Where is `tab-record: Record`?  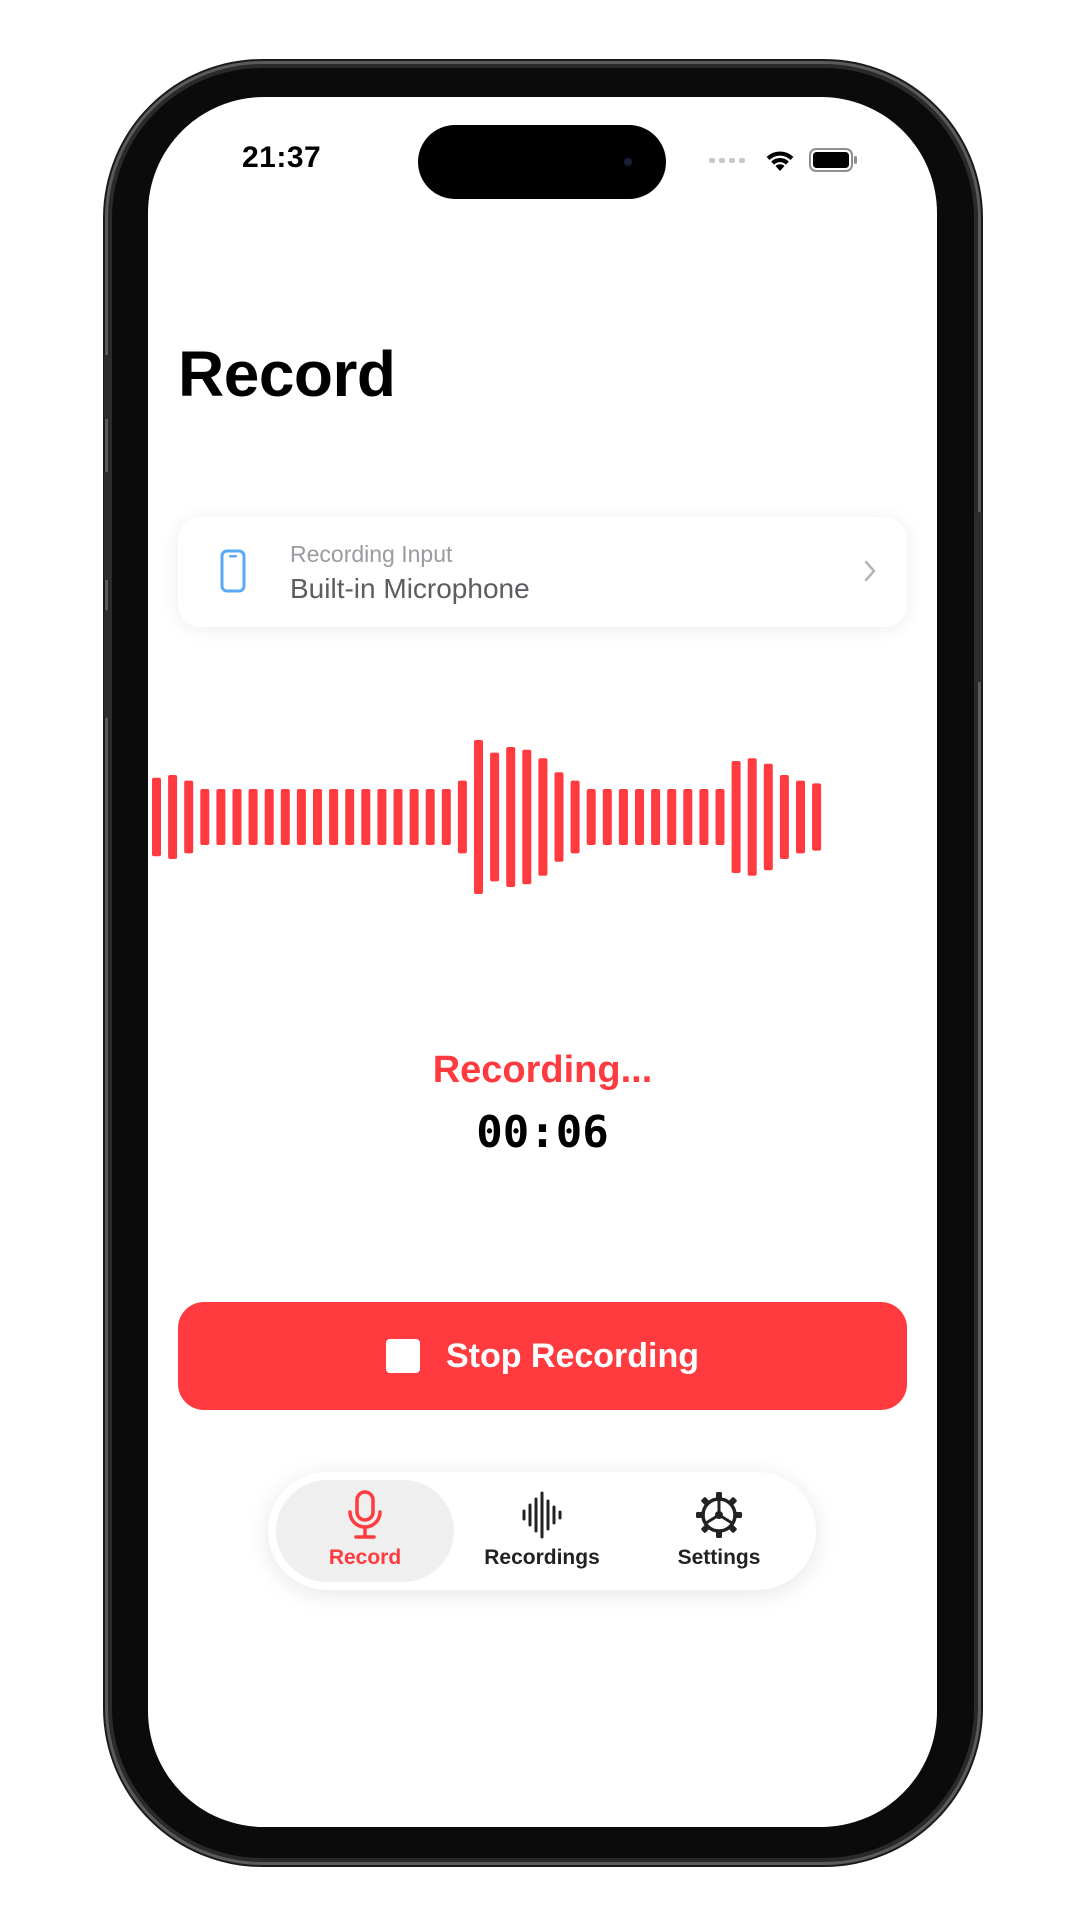 tab-record: Record is located at coordinates (365, 1531).